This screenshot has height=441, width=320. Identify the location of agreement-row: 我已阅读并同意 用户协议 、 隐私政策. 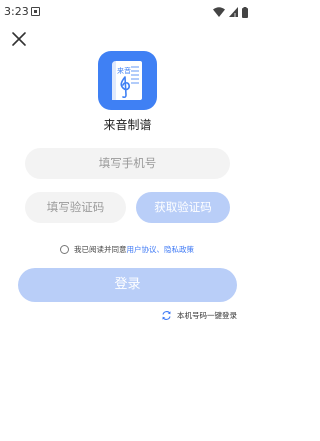
(127, 249).